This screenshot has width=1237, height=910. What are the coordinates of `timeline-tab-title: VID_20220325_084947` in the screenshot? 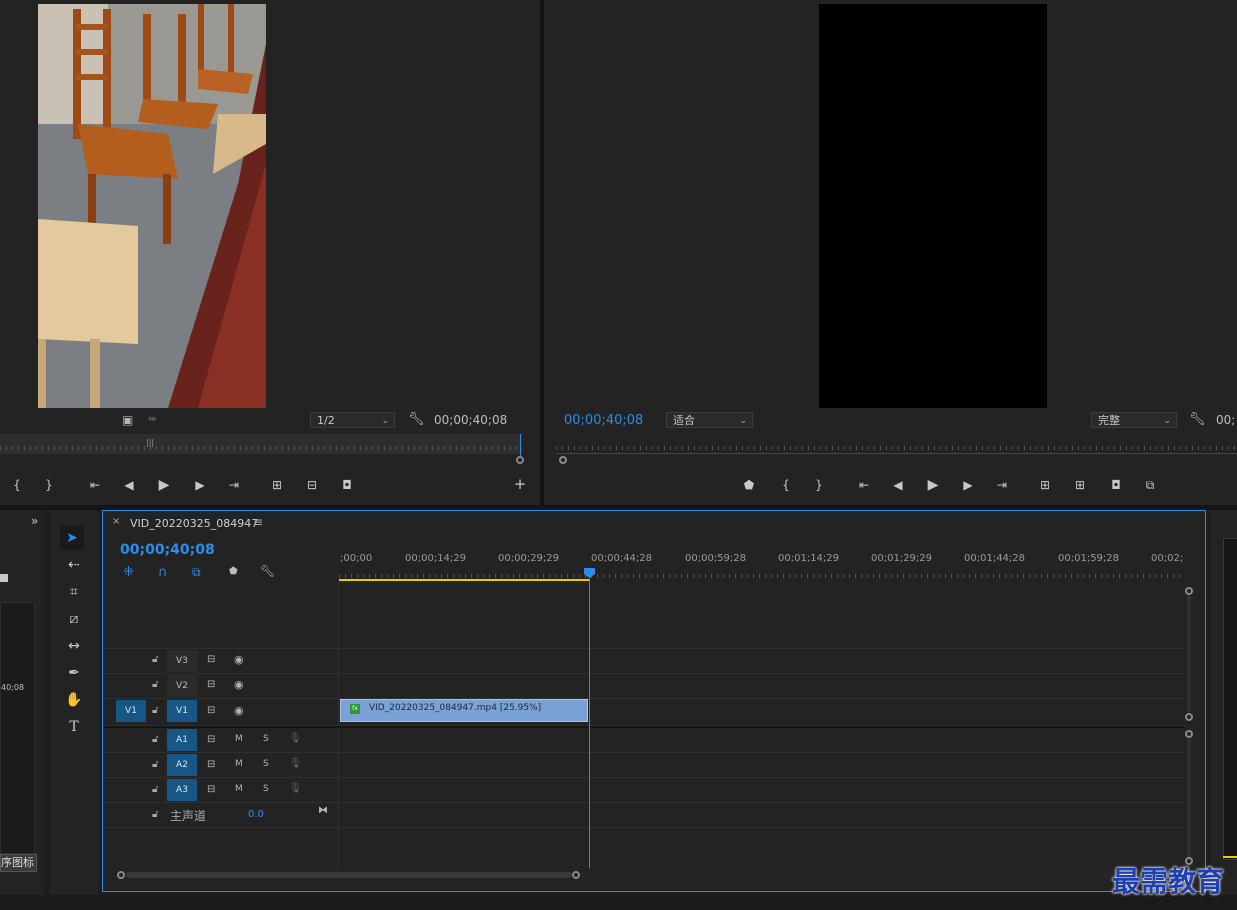 It's located at (194, 523).